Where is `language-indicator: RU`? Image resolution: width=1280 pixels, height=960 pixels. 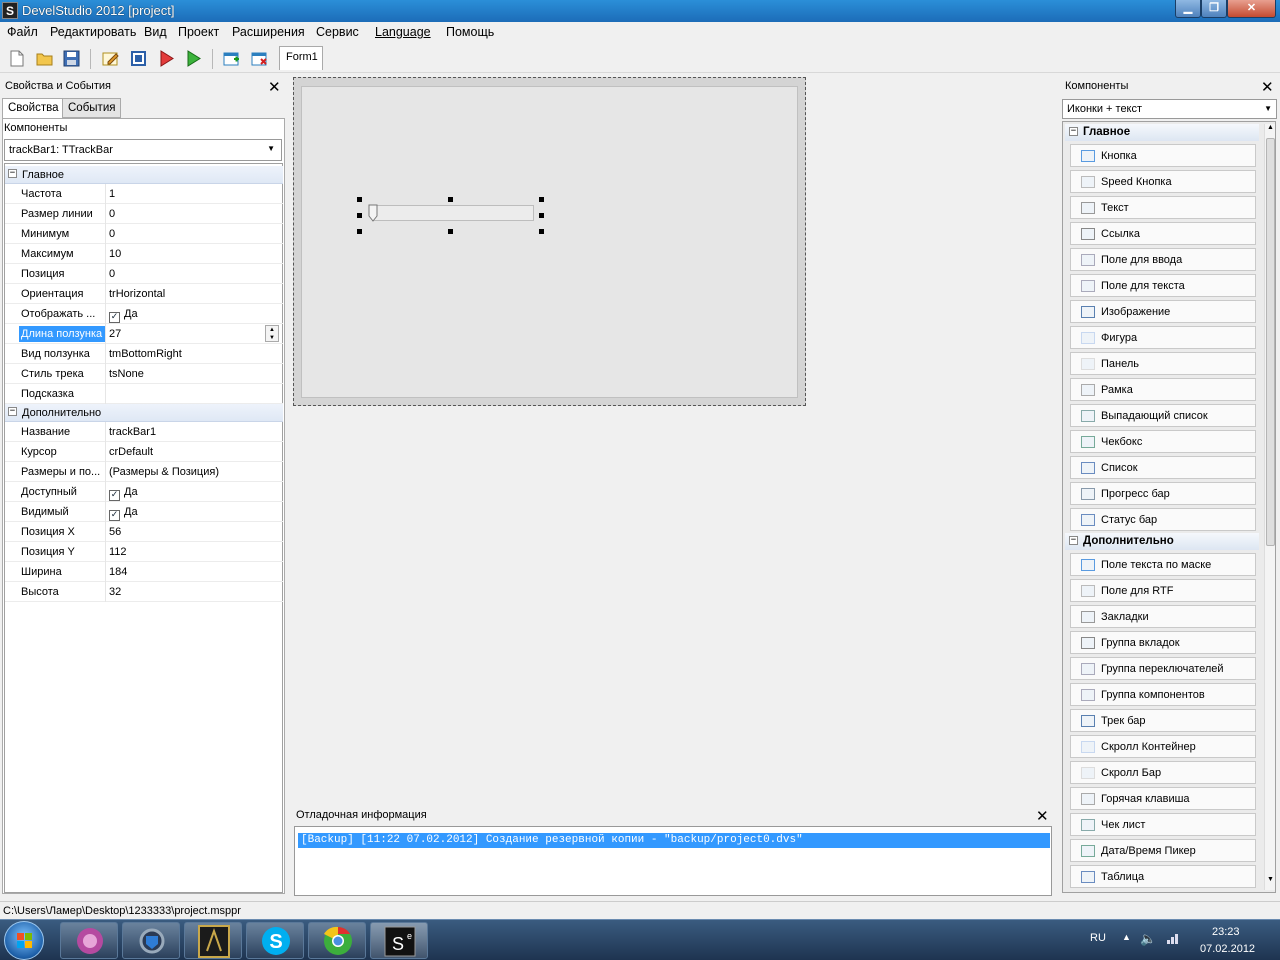
language-indicator: RU is located at coordinates (1098, 938).